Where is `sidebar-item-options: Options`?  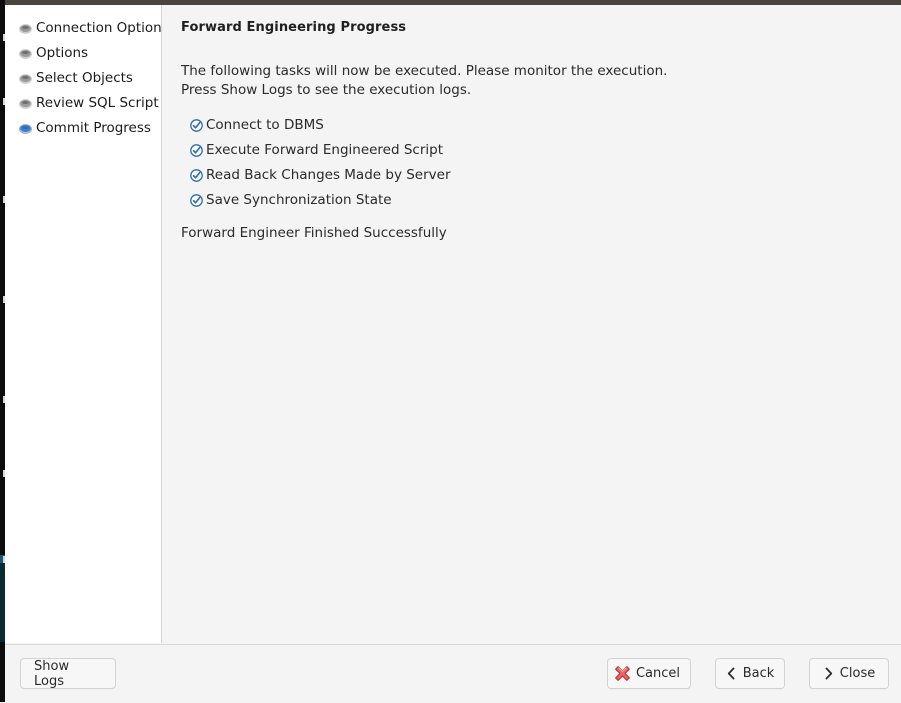
sidebar-item-options: Options is located at coordinates (83, 53).